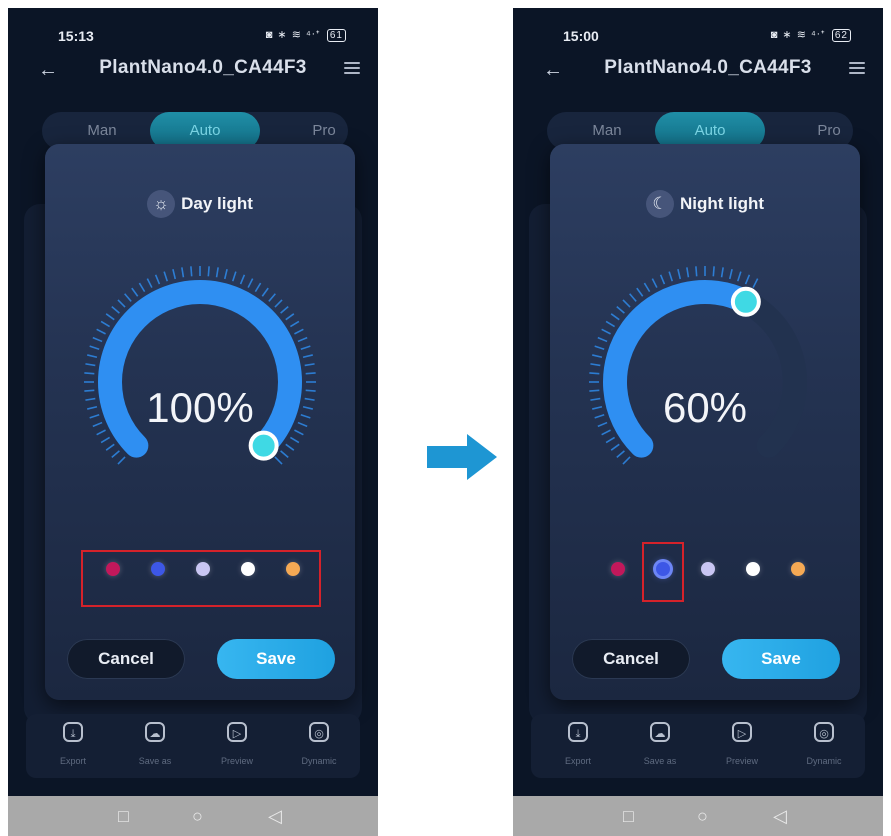  Describe the element at coordinates (824, 761) in the screenshot. I see `nav-label: Dynamic` at that location.